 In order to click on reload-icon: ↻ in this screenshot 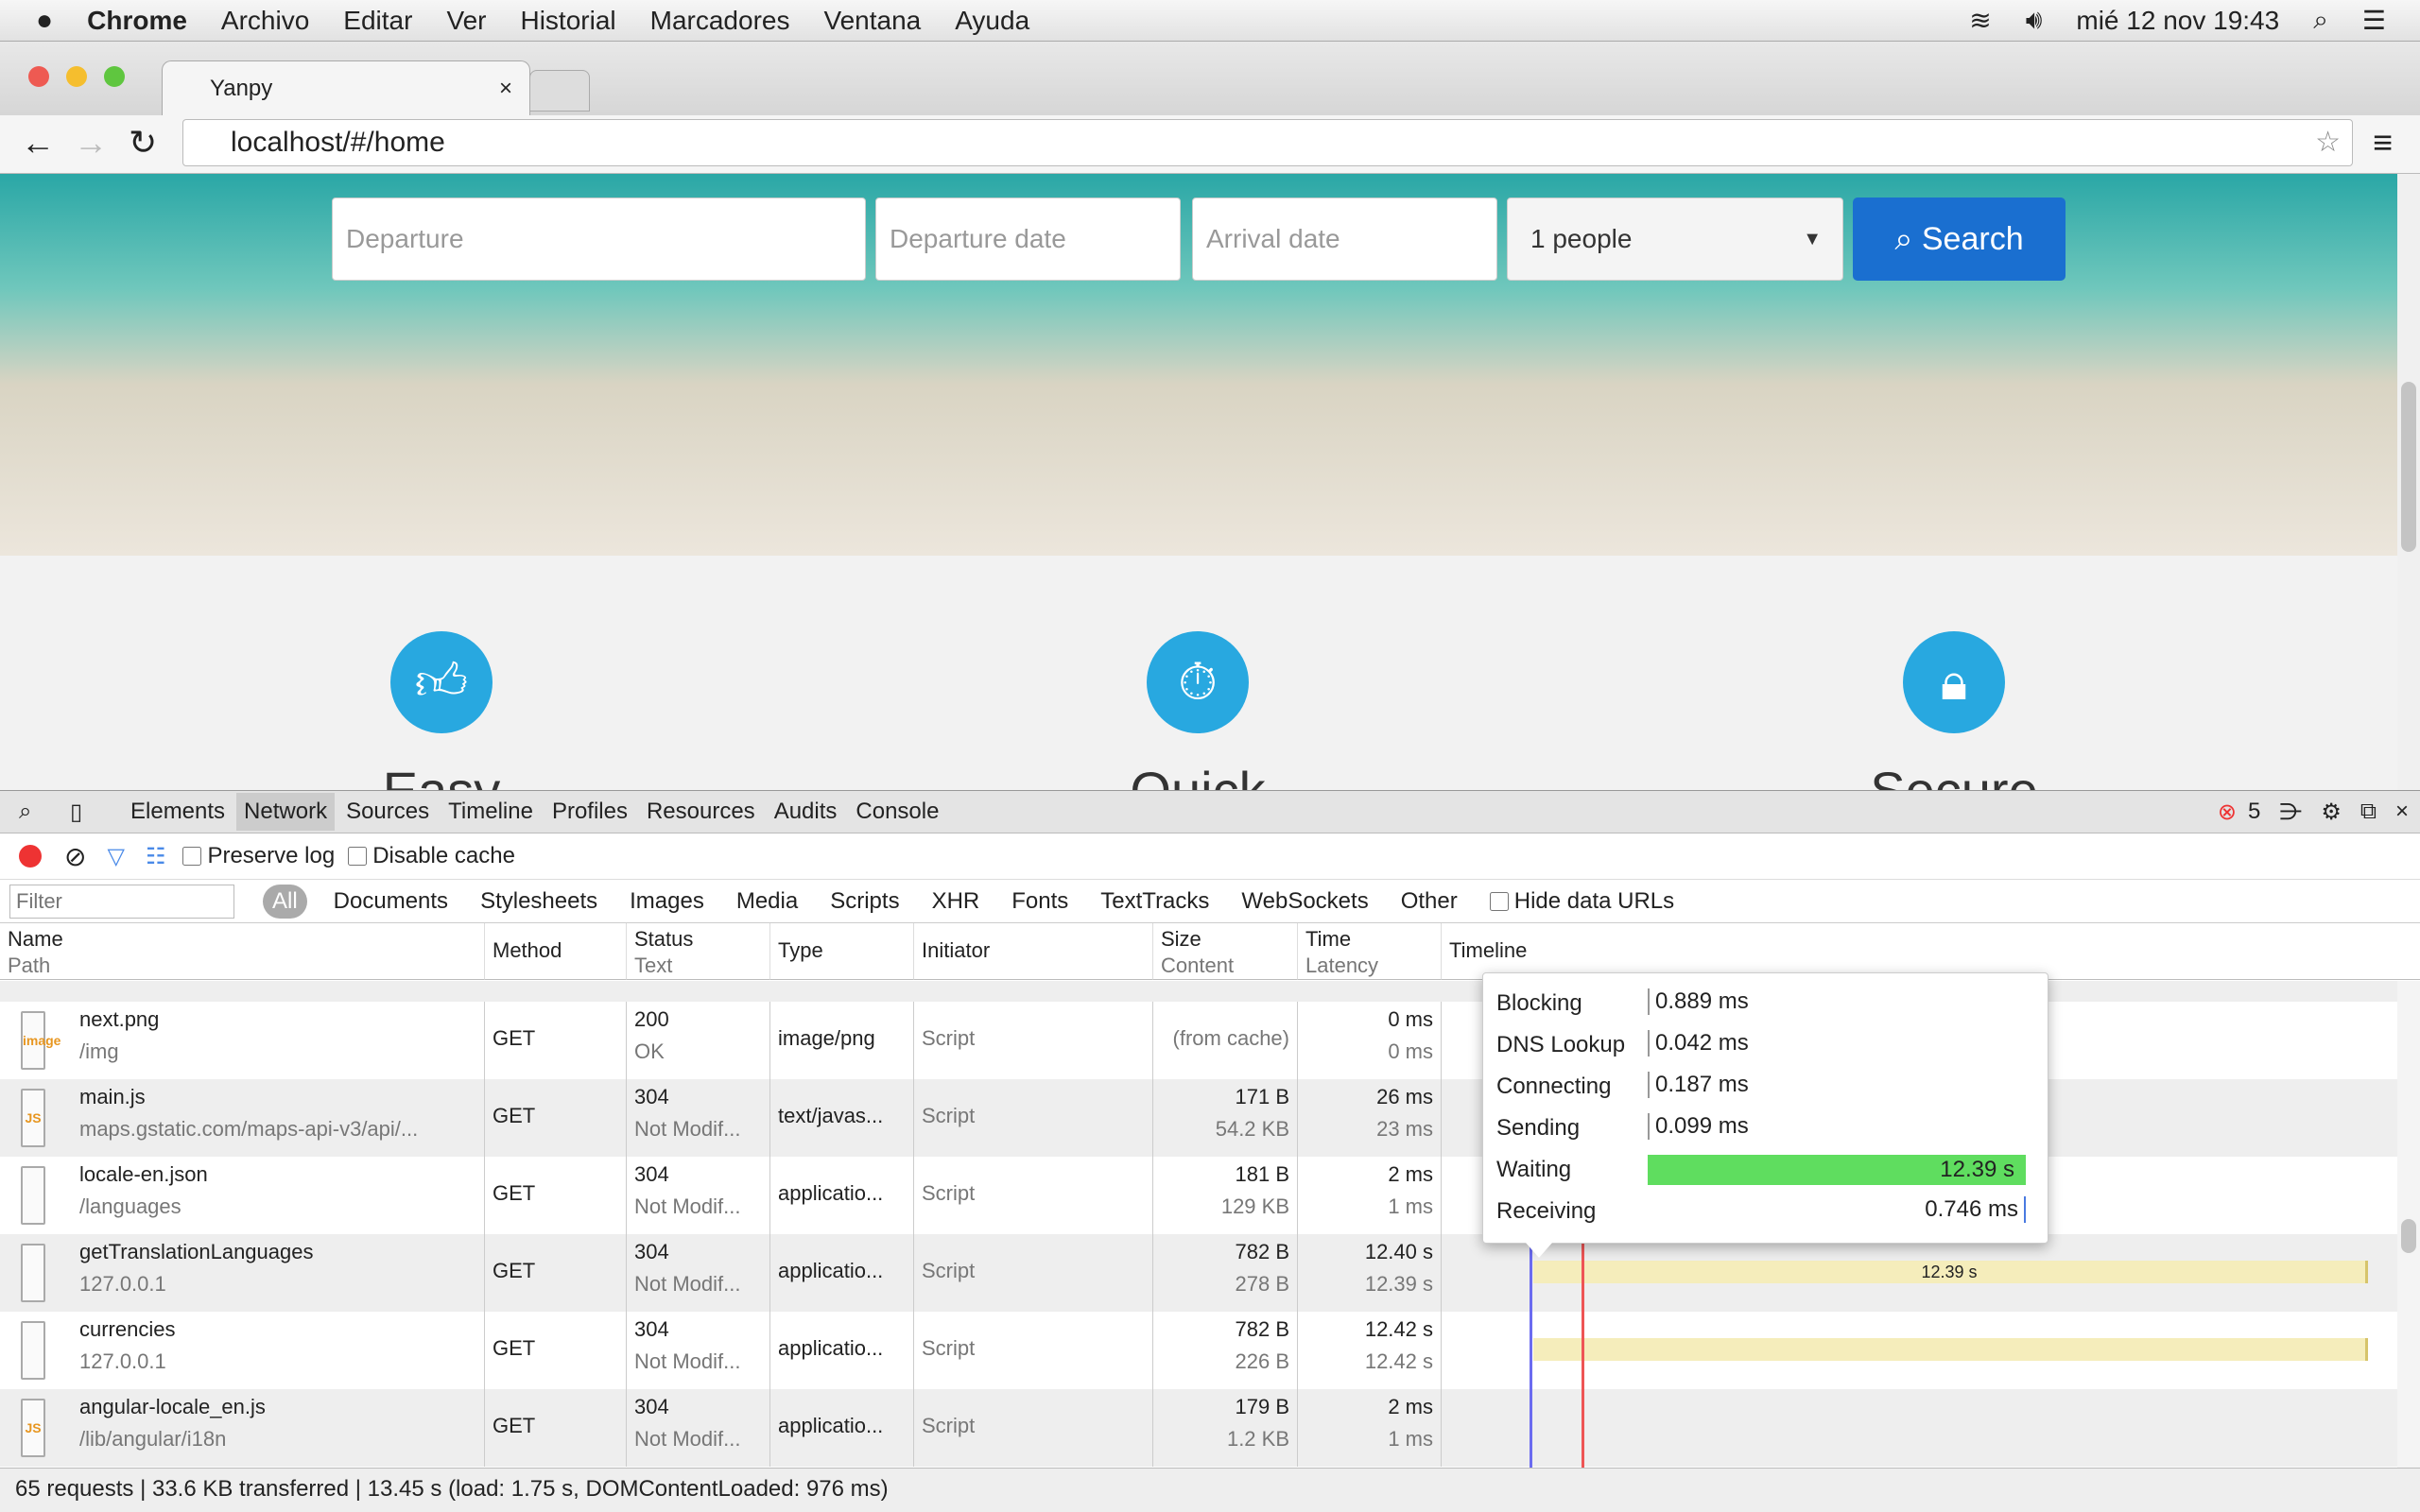, I will do `click(143, 143)`.